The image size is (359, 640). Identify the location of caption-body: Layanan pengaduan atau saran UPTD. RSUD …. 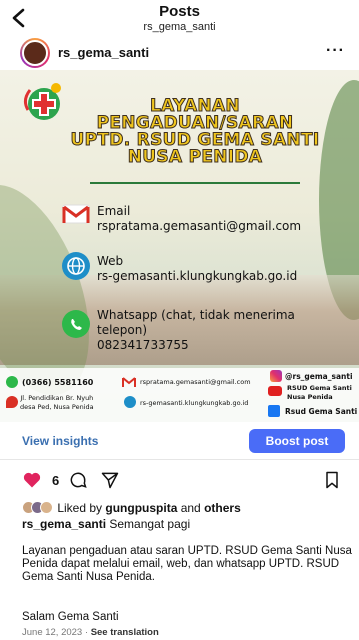
(187, 564).